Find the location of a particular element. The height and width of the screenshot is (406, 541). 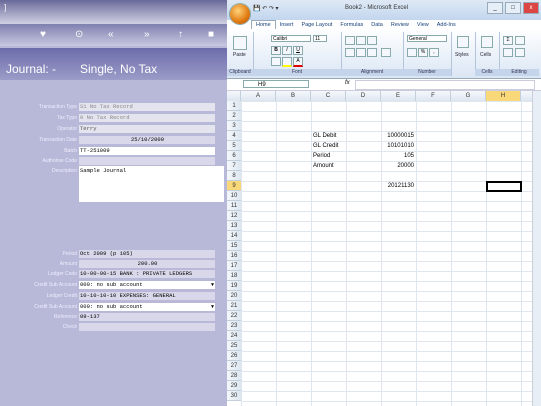

row-header-4: 4 is located at coordinates (234, 136).